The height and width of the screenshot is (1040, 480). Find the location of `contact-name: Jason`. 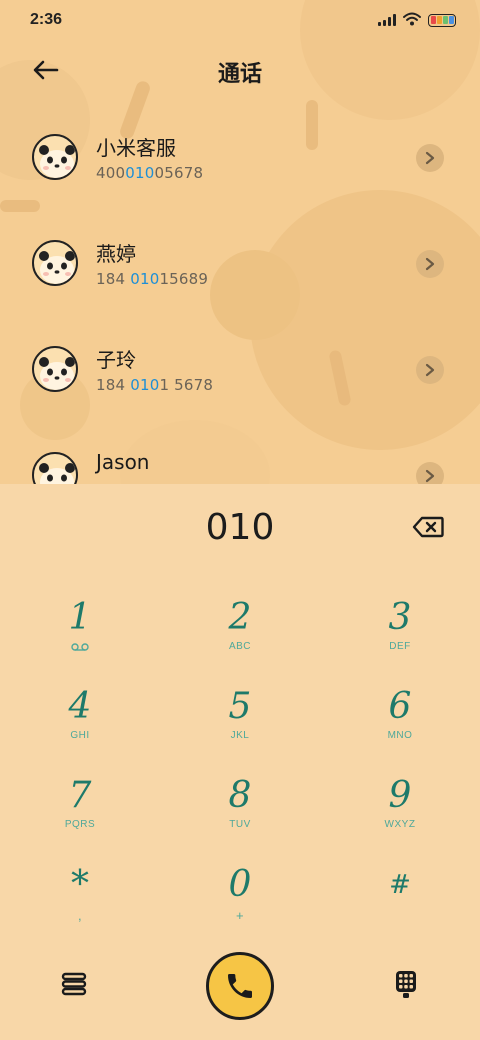

contact-name: Jason is located at coordinates (123, 462).